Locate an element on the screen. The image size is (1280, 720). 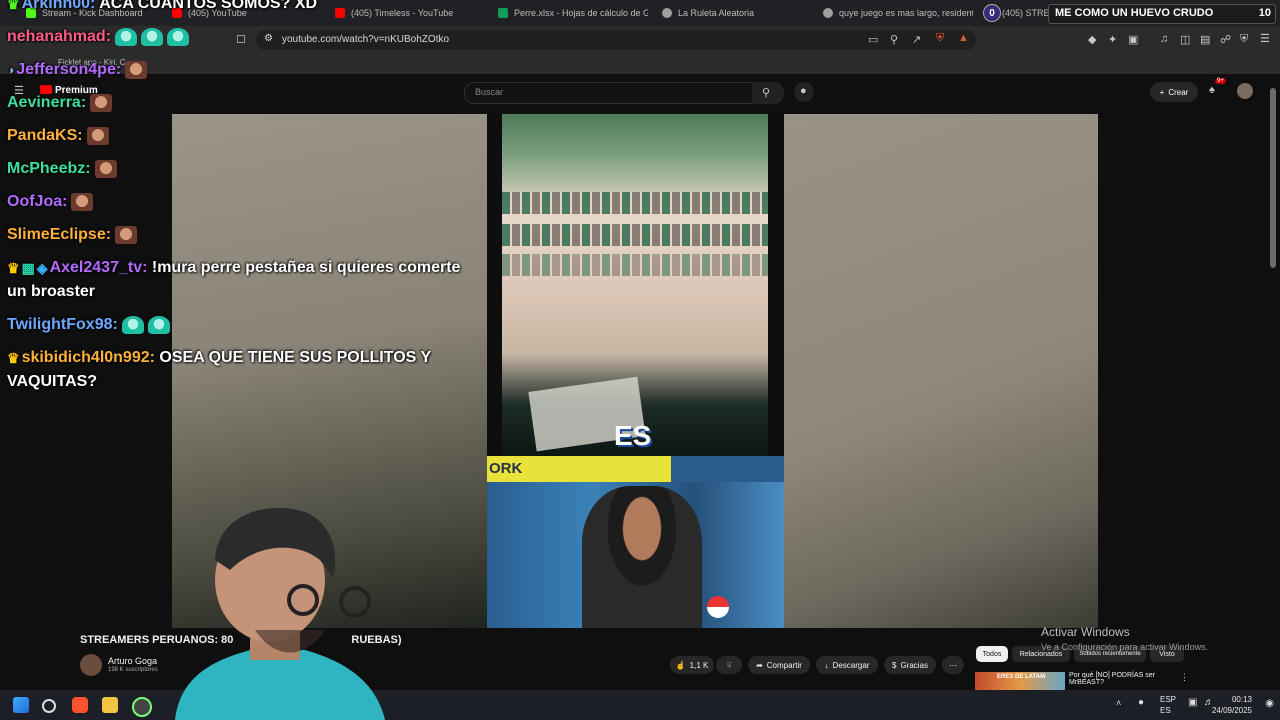
mic-tray-icon: ● is located at coordinates (1141, 702).